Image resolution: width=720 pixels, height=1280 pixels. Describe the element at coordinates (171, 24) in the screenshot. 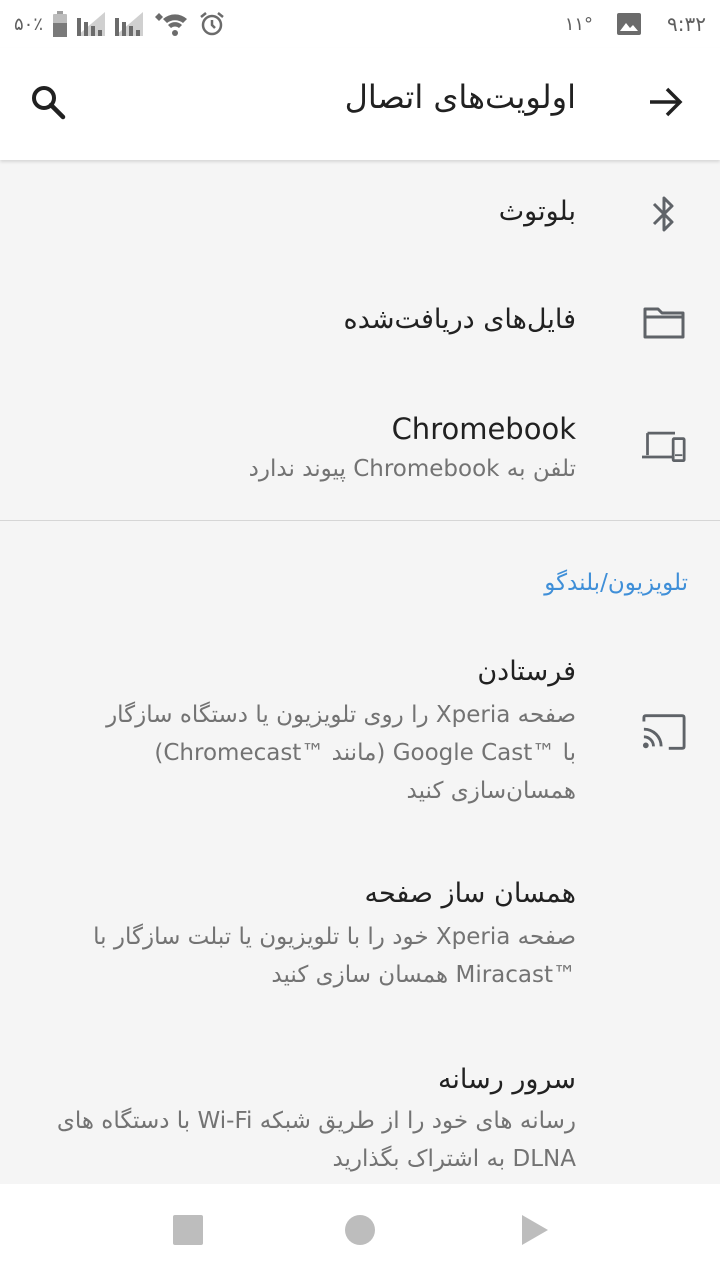

I see `wifi-icon` at that location.